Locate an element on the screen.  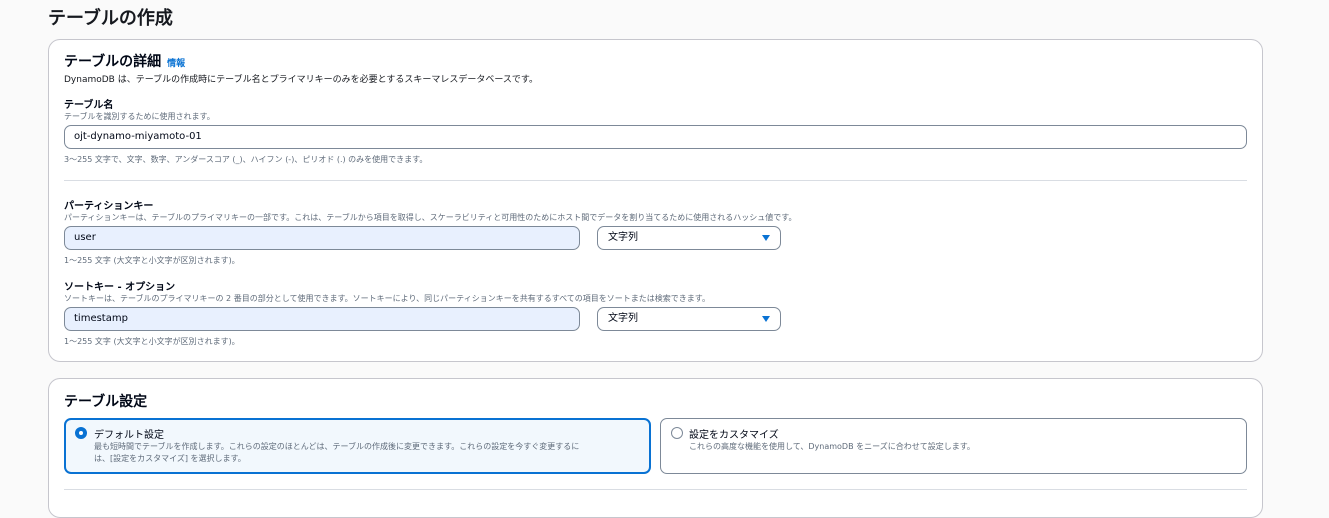
partition-key-input: user is located at coordinates (322, 238).